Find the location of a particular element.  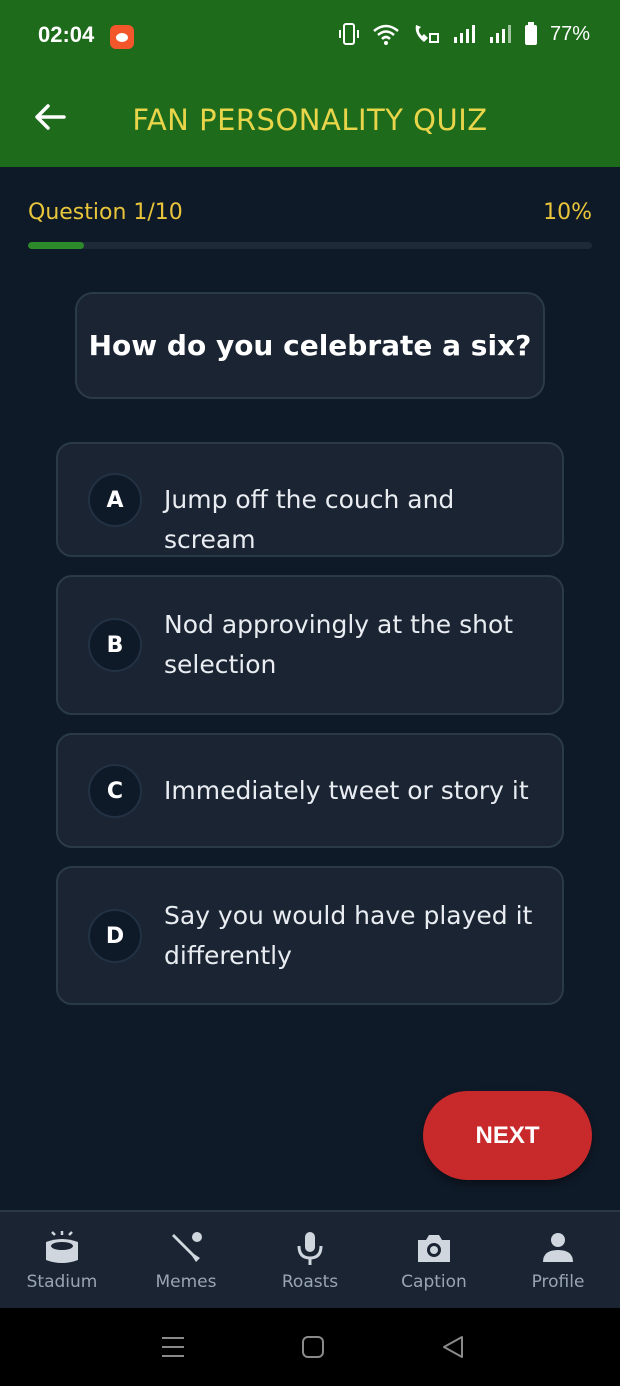

option-text: Nod approvingly at the shot selection is located at coordinates (339, 644).